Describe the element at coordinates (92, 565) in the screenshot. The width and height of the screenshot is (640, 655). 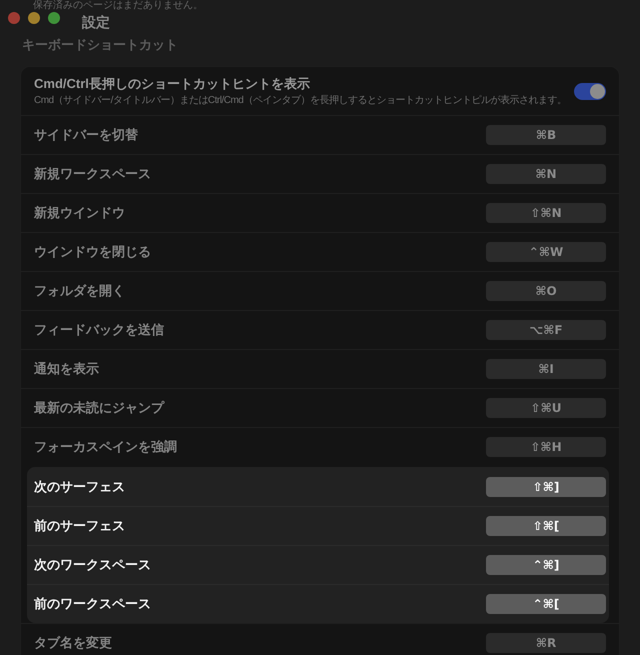
I see `shortcut-label: 次のワークスペース` at that location.